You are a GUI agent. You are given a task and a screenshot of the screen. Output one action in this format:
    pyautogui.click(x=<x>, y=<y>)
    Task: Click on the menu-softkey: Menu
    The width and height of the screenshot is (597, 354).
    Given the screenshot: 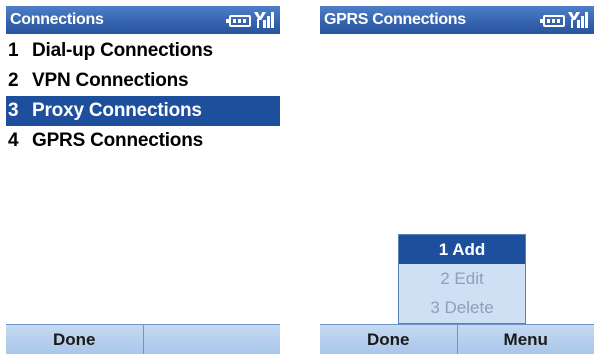 What is the action you would take?
    pyautogui.click(x=526, y=339)
    